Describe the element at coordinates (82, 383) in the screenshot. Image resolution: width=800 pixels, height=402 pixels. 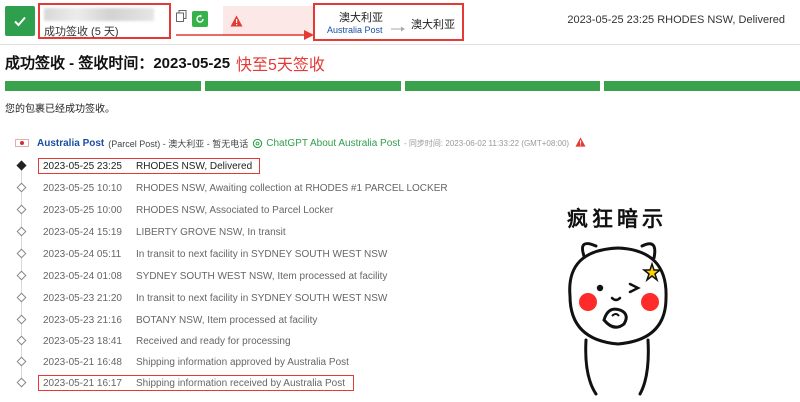
I see `event-time: 2023-05-21 16:17` at that location.